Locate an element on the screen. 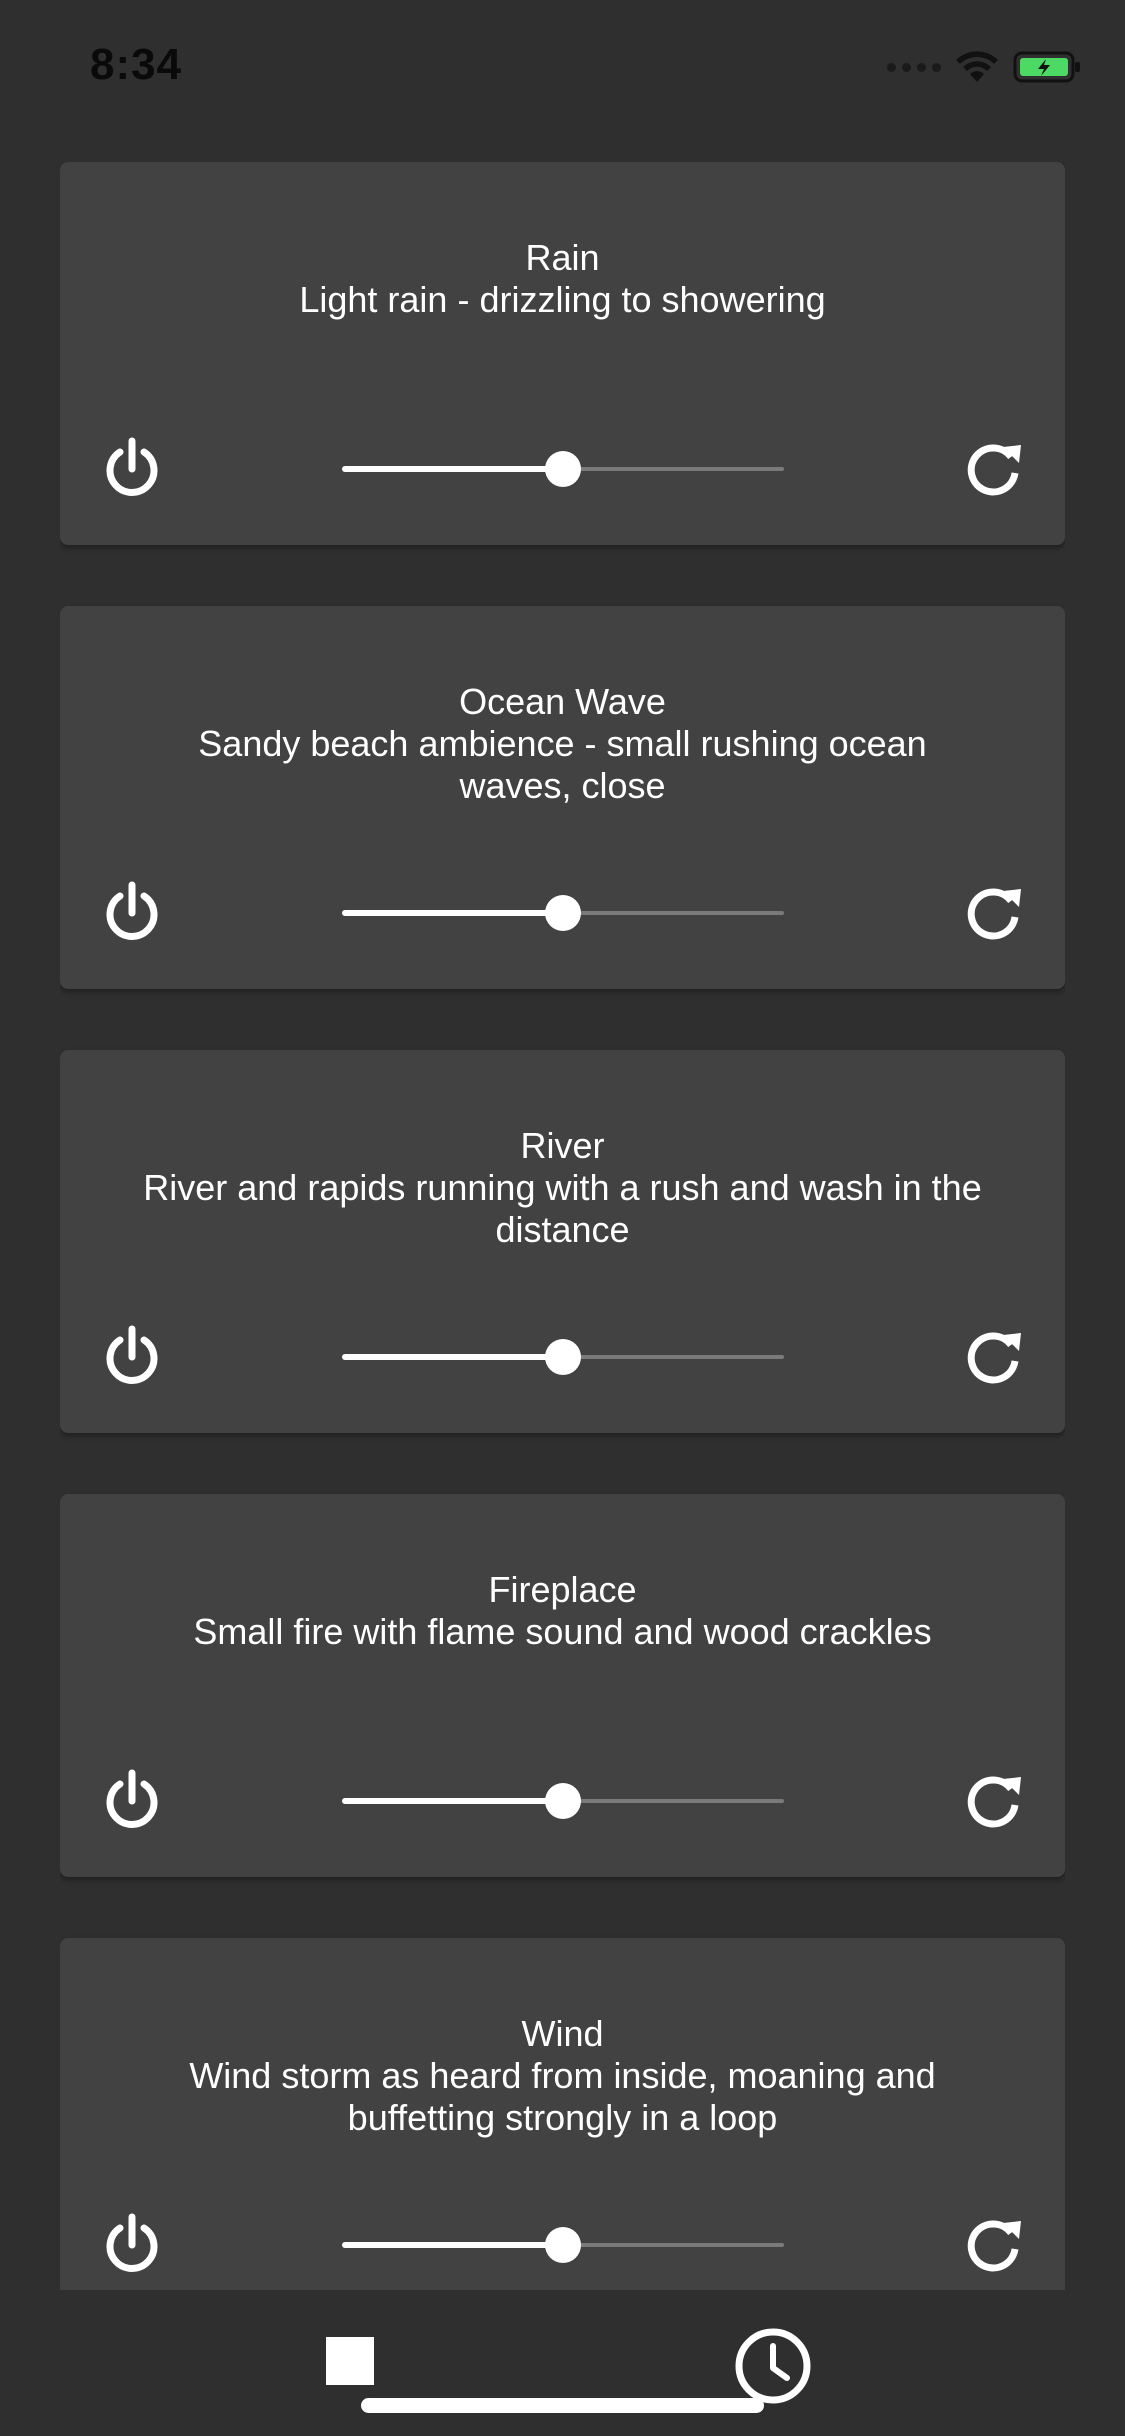  sound-title: Wind is located at coordinates (562, 2033).